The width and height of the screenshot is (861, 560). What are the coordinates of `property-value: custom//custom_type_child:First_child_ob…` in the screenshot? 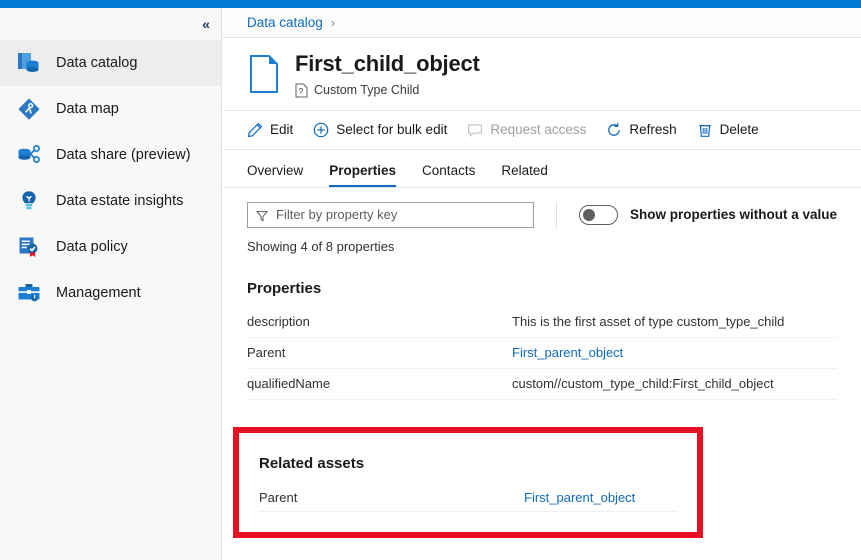 It's located at (643, 384).